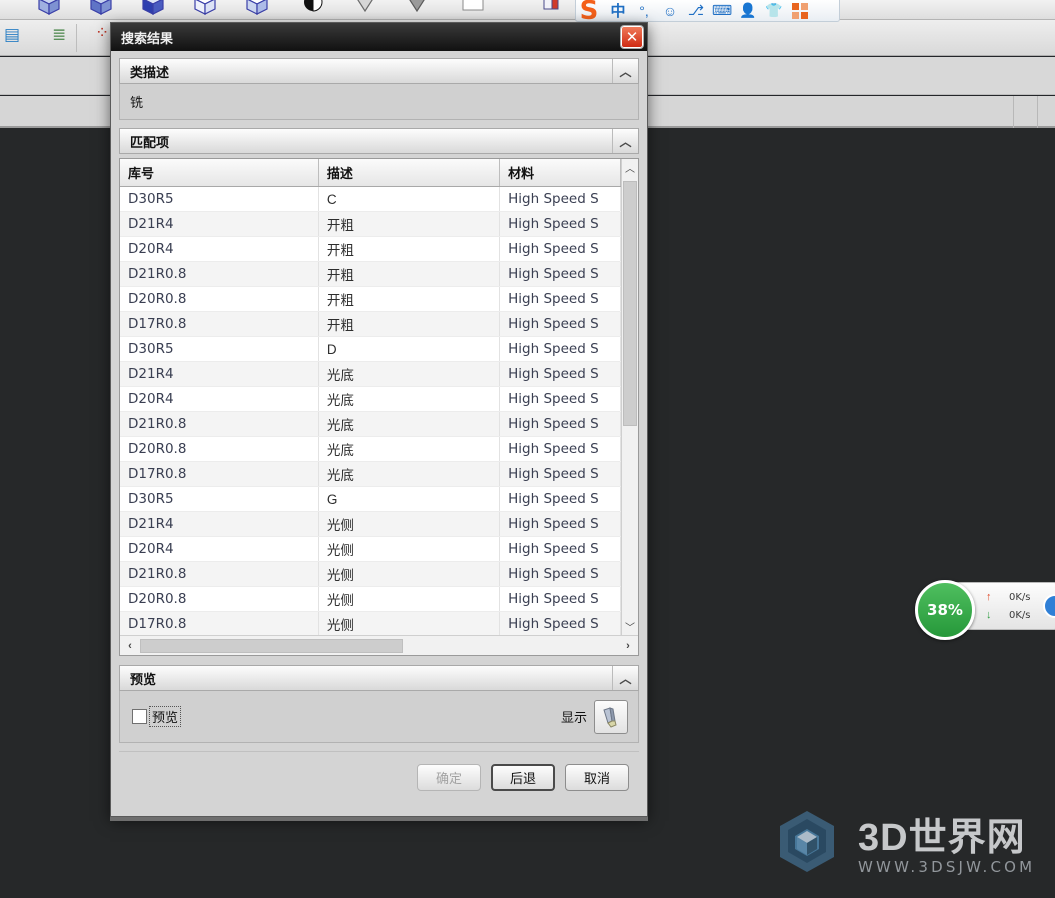 This screenshot has height=898, width=1055. Describe the element at coordinates (143, 679) in the screenshot. I see `preview-label: 预览` at that location.